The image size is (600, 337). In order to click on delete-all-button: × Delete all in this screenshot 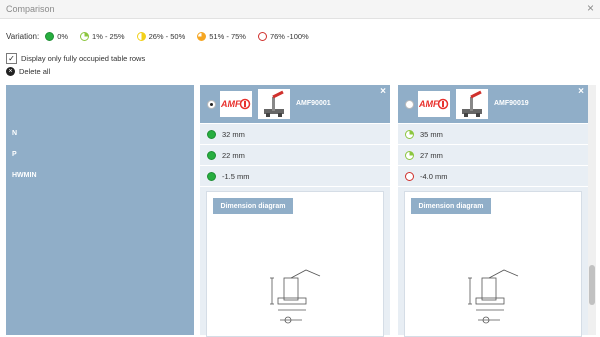, I will do `click(28, 71)`.